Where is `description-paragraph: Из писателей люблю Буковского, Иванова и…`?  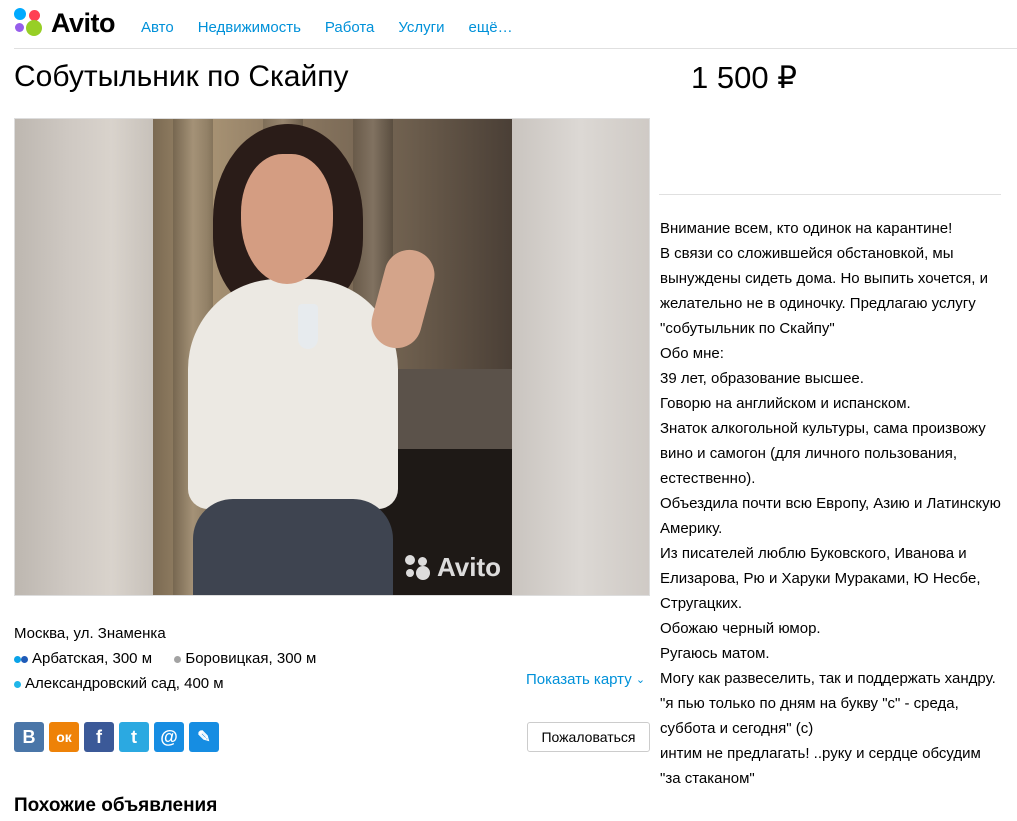
description-paragraph: Из писателей люблю Буковского, Иванова и… is located at coordinates (820, 578).